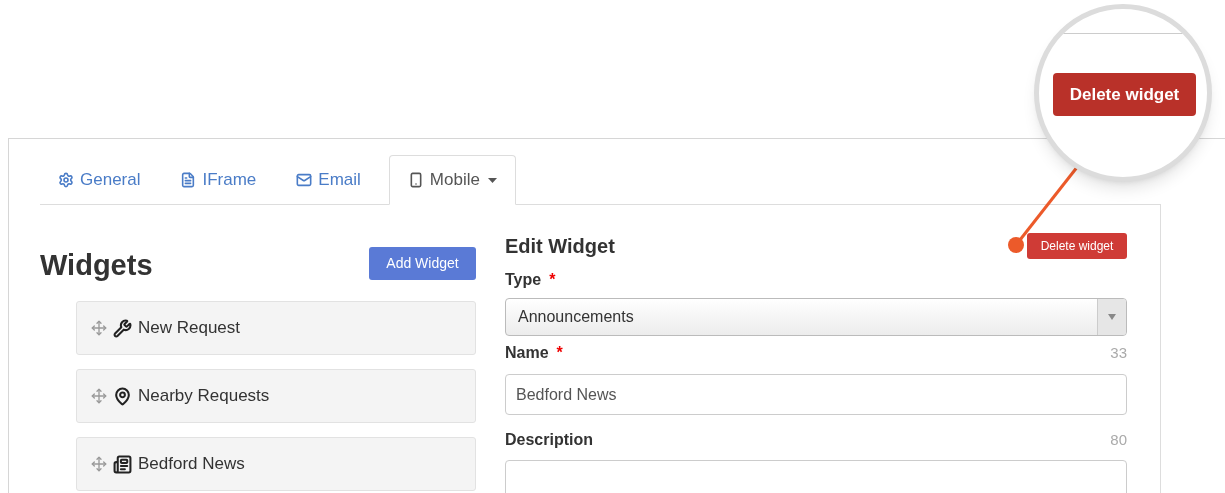 The width and height of the screenshot is (1225, 493). Describe the element at coordinates (188, 179) in the screenshot. I see `document-icon` at that location.